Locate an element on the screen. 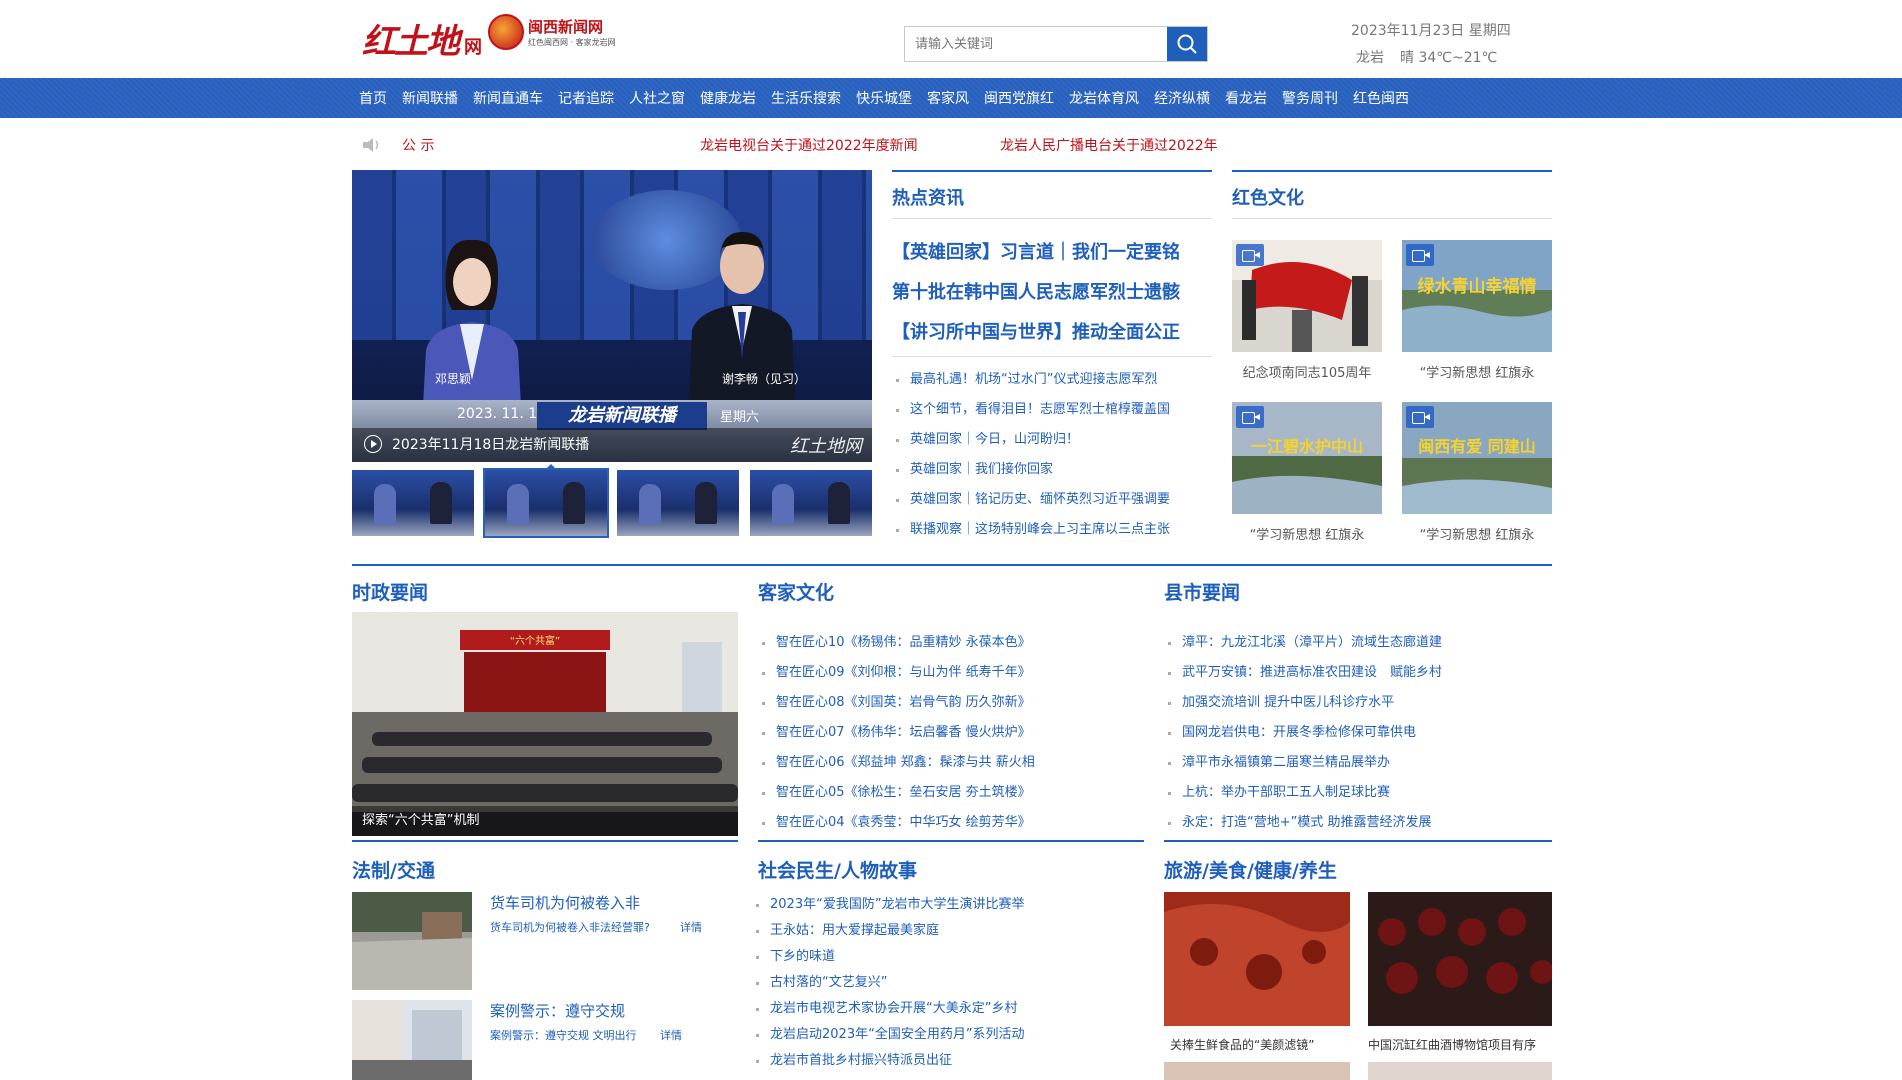 This screenshot has width=1902, height=1080. hot-news-item: 英雄回家｜我们接你回家 is located at coordinates (1031, 470).